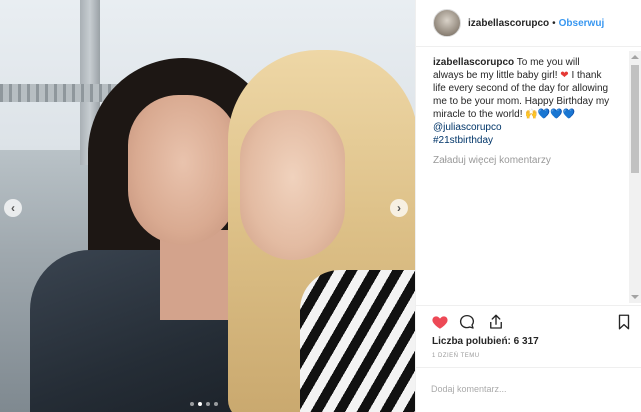 The image size is (641, 412). What do you see at coordinates (463, 140) in the screenshot?
I see `caption-hashtag: #21stbirthday` at bounding box center [463, 140].